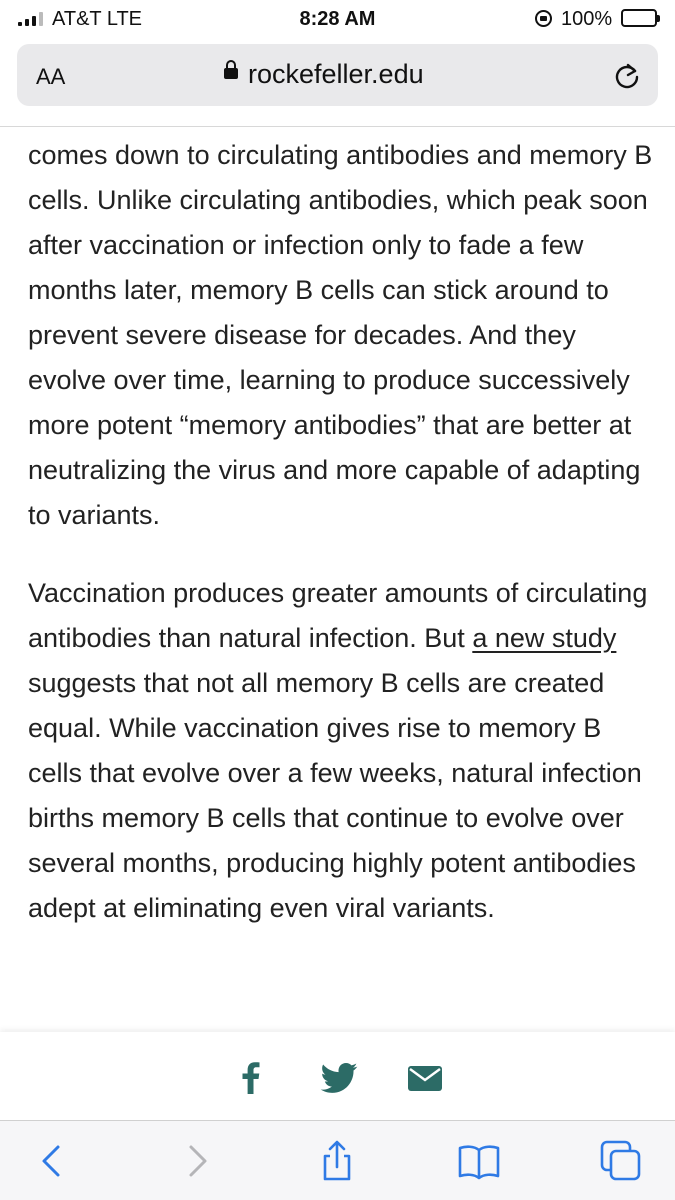 This screenshot has height=1200, width=675. What do you see at coordinates (425, 1078) in the screenshot?
I see `email-icon` at bounding box center [425, 1078].